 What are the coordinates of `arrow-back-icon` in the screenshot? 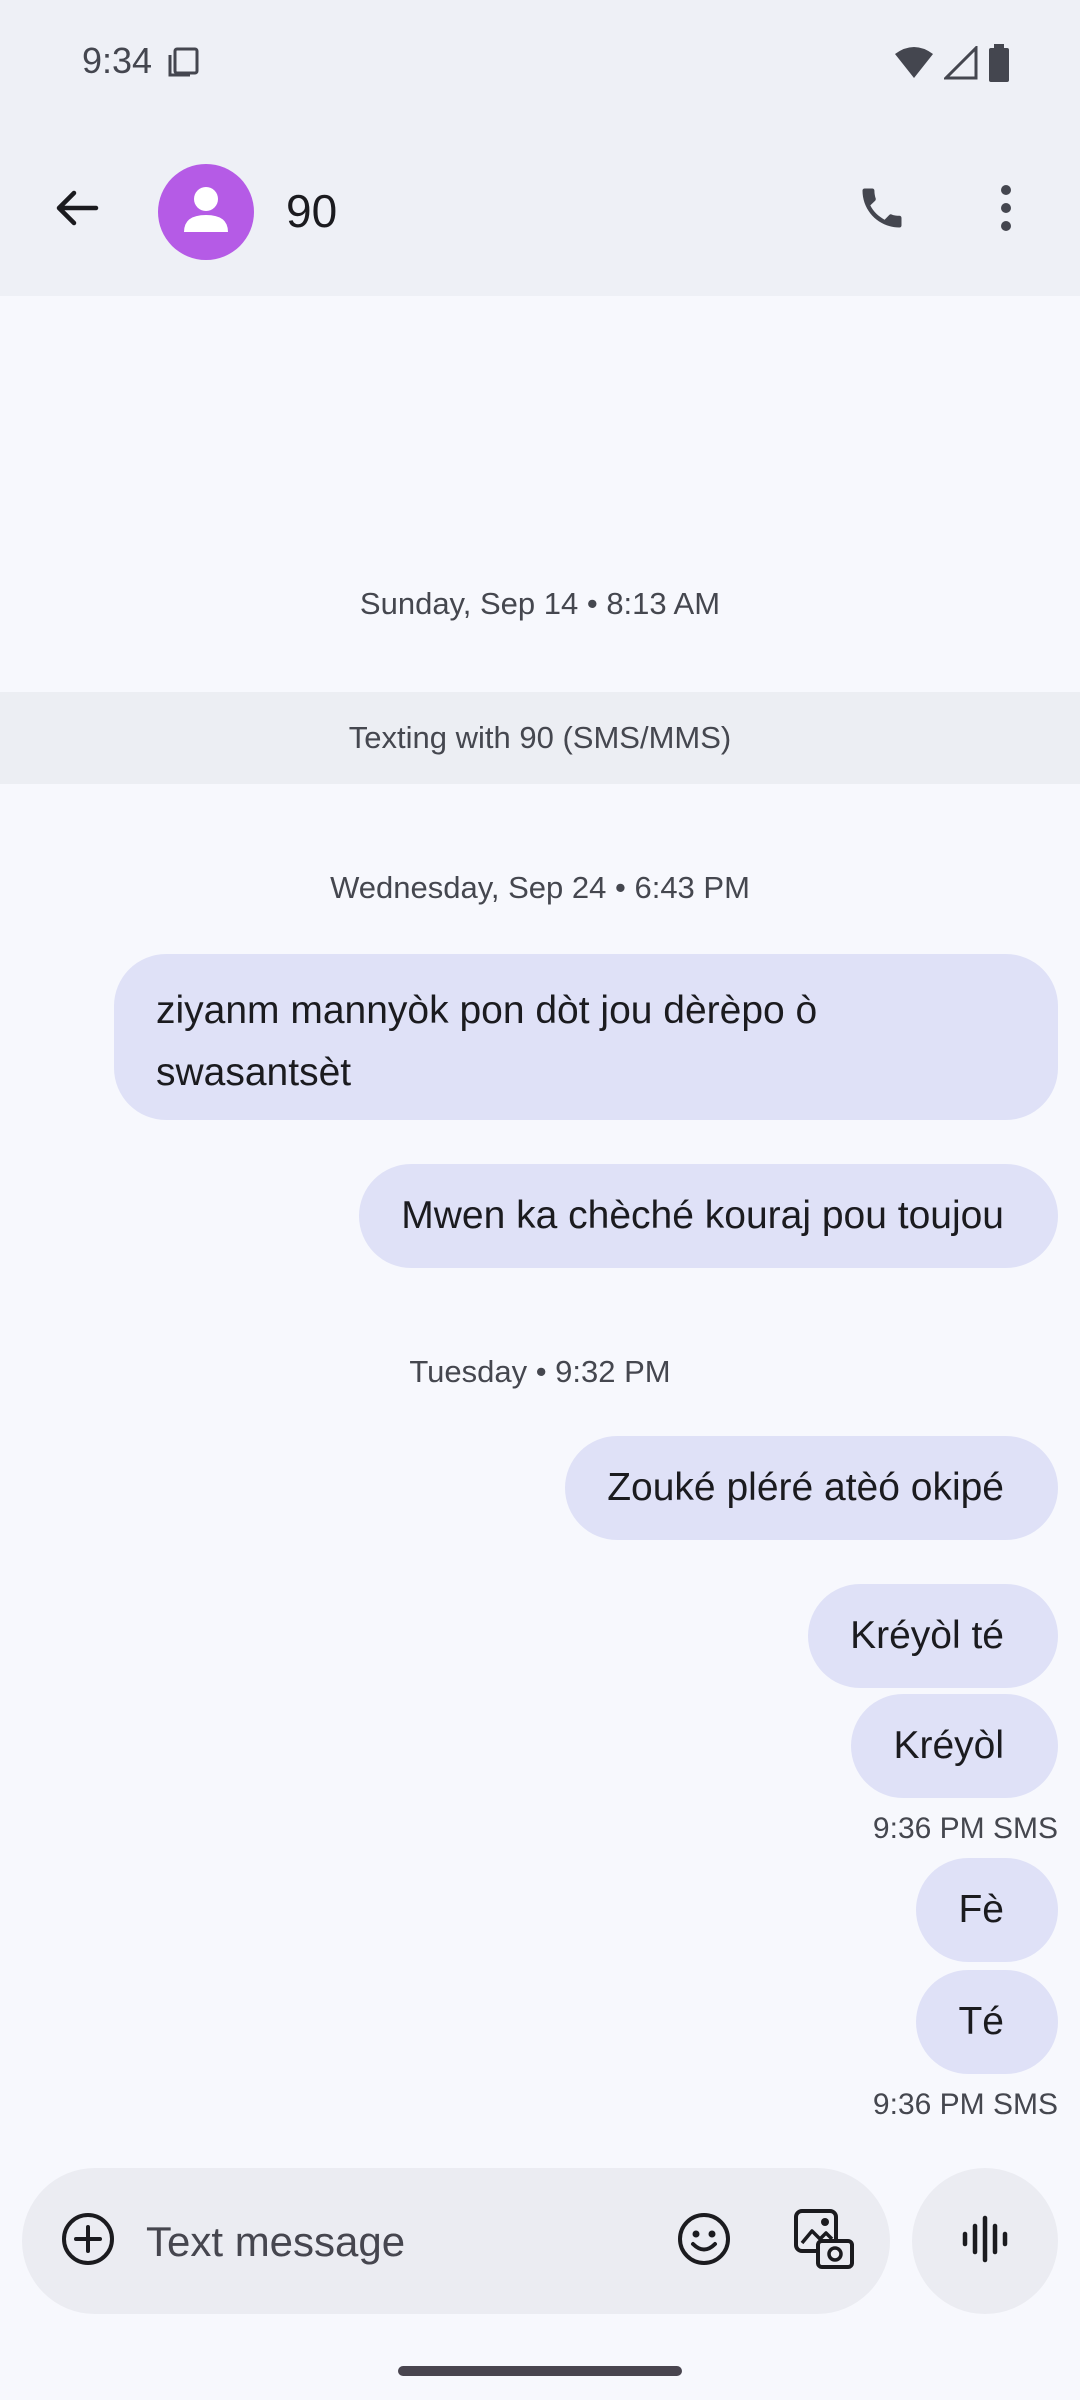 It's located at (76, 210).